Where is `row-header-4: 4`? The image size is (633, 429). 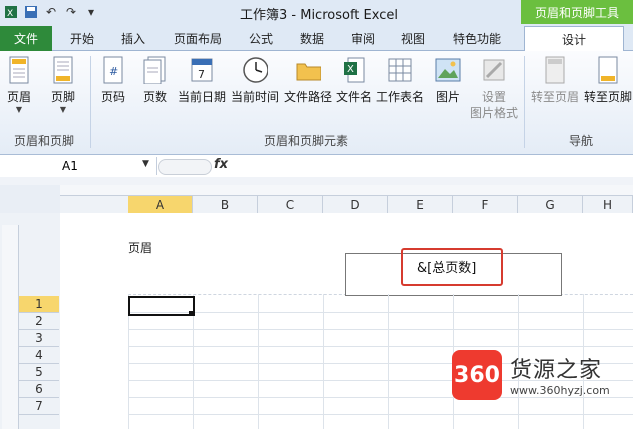
row-header-4: 4 is located at coordinates (39, 355).